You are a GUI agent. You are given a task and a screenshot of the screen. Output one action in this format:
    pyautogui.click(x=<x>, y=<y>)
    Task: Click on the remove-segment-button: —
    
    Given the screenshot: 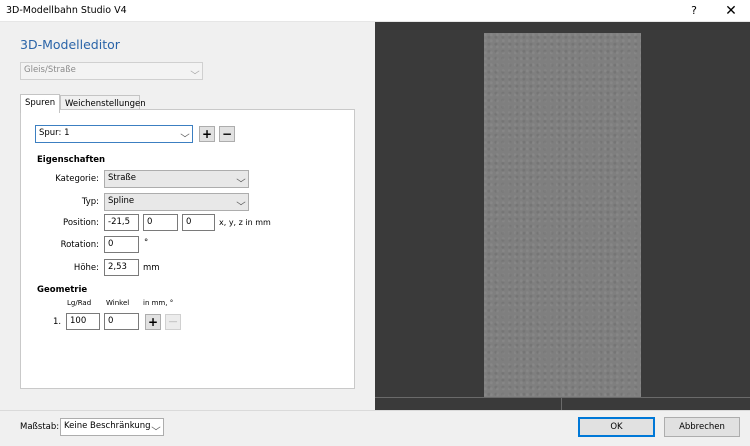 What is the action you would take?
    pyautogui.click(x=173, y=322)
    